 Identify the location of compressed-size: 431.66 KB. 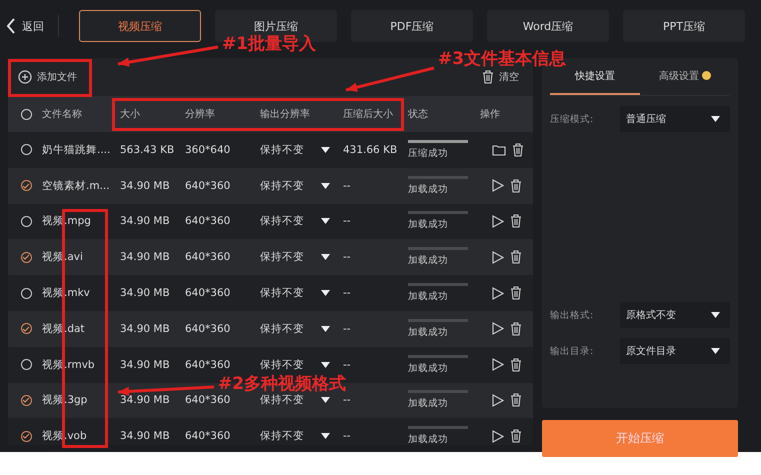
(370, 150).